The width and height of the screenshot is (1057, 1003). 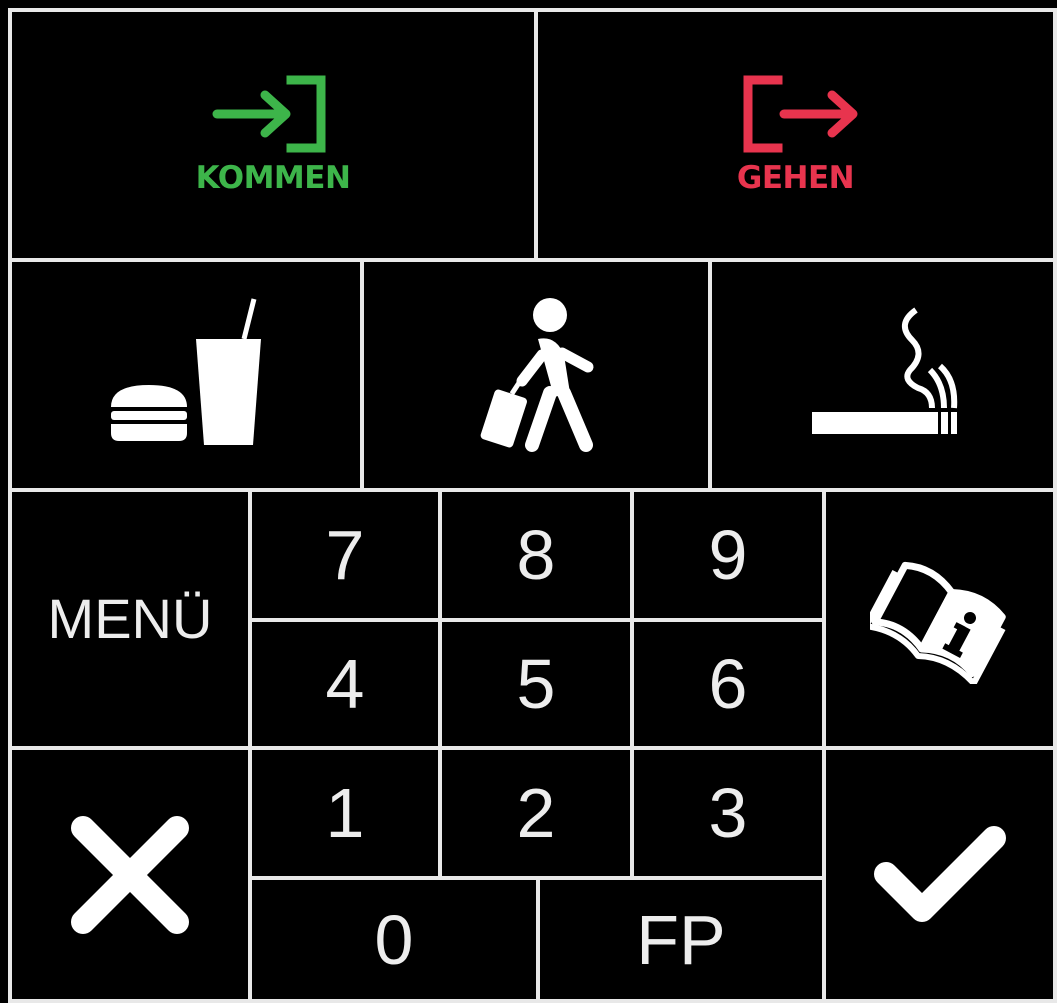 I want to click on key-8: 8, so click(x=536, y=555).